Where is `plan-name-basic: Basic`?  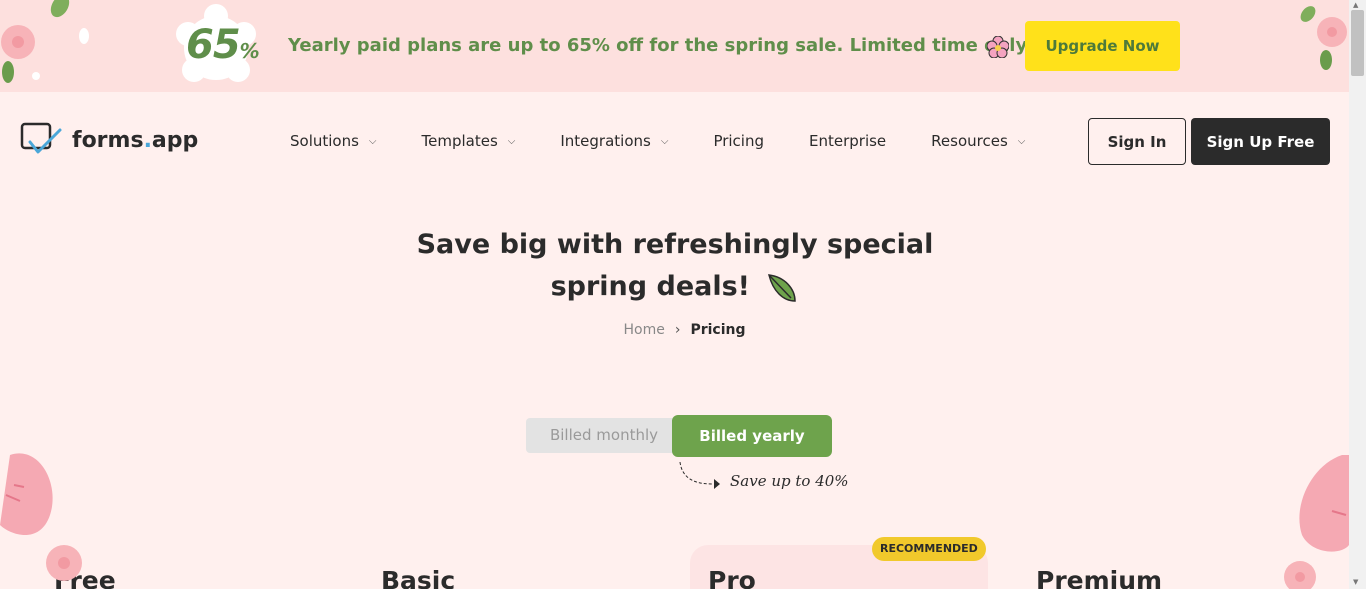 plan-name-basic: Basic is located at coordinates (418, 577).